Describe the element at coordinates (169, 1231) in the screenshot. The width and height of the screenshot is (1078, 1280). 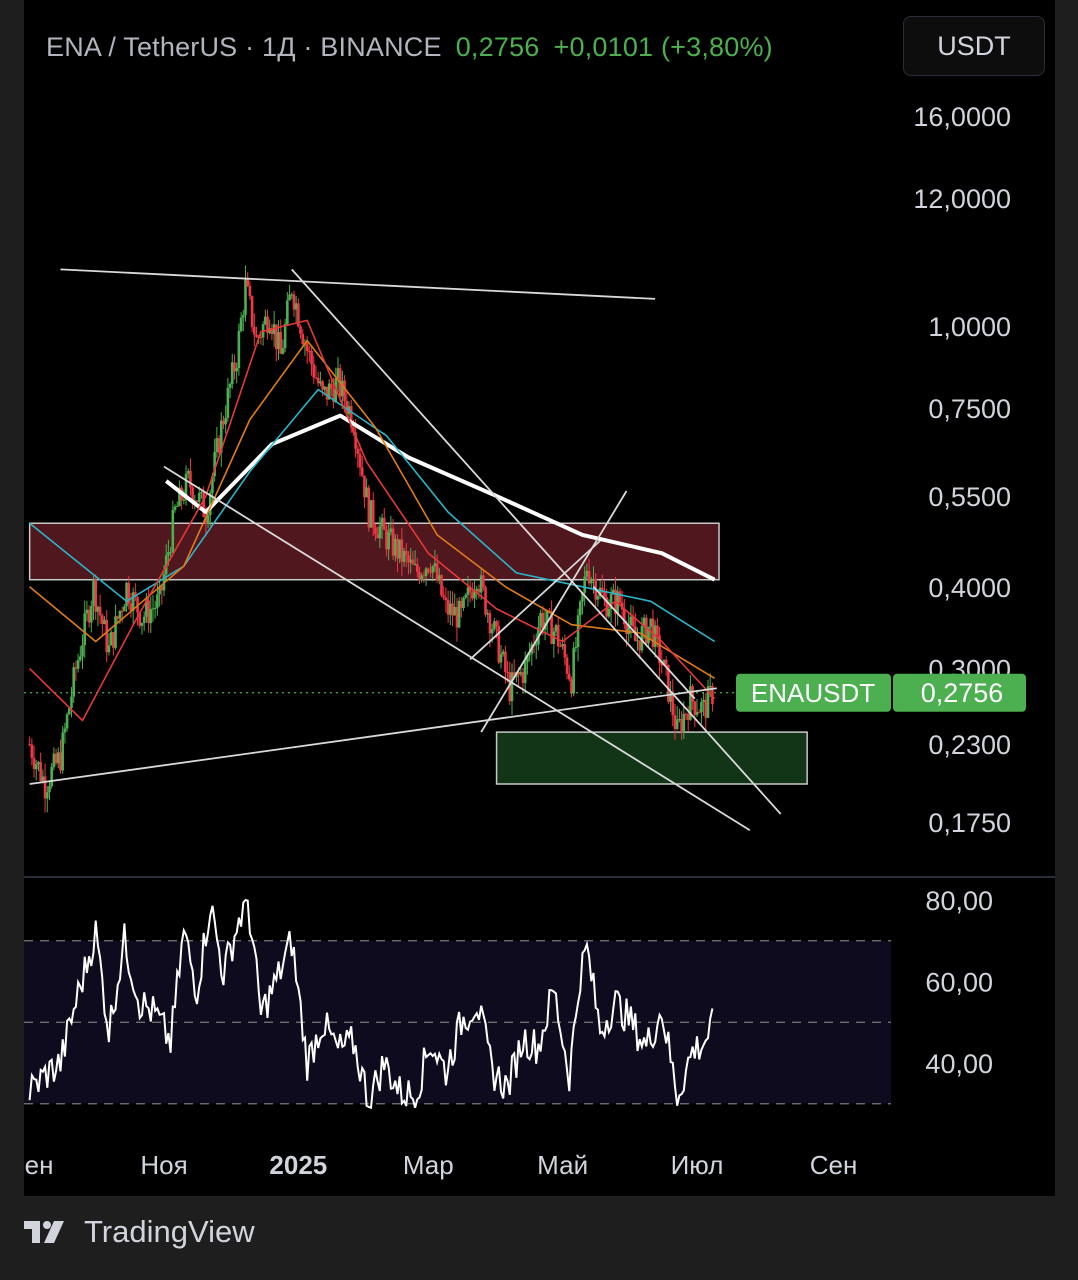
I see `brand-name: TradingView` at that location.